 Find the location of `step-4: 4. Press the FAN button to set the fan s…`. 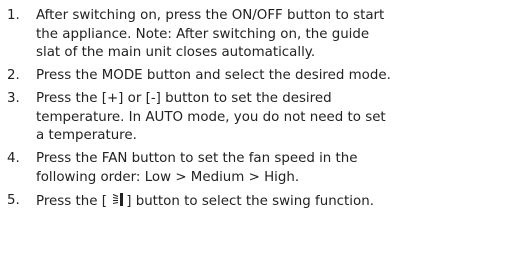

step-4: 4. Press the FAN button to set the fan s… is located at coordinates (256, 168).